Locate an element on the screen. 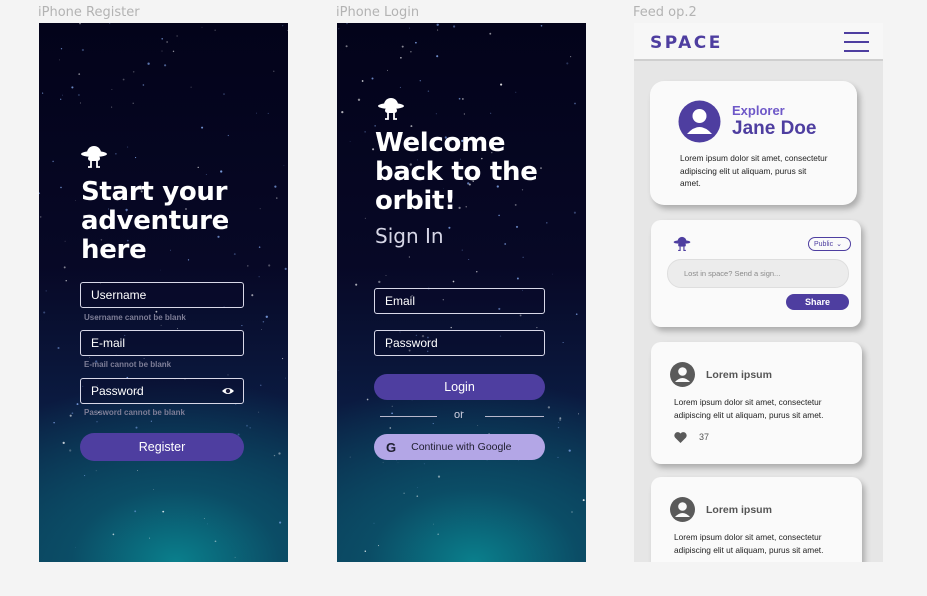  hamburger-menu-icon is located at coordinates (856, 42).